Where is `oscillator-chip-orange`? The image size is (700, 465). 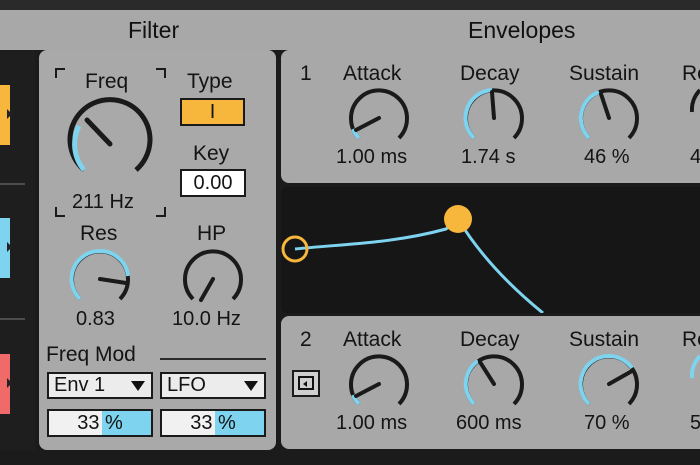
oscillator-chip-orange is located at coordinates (6, 115).